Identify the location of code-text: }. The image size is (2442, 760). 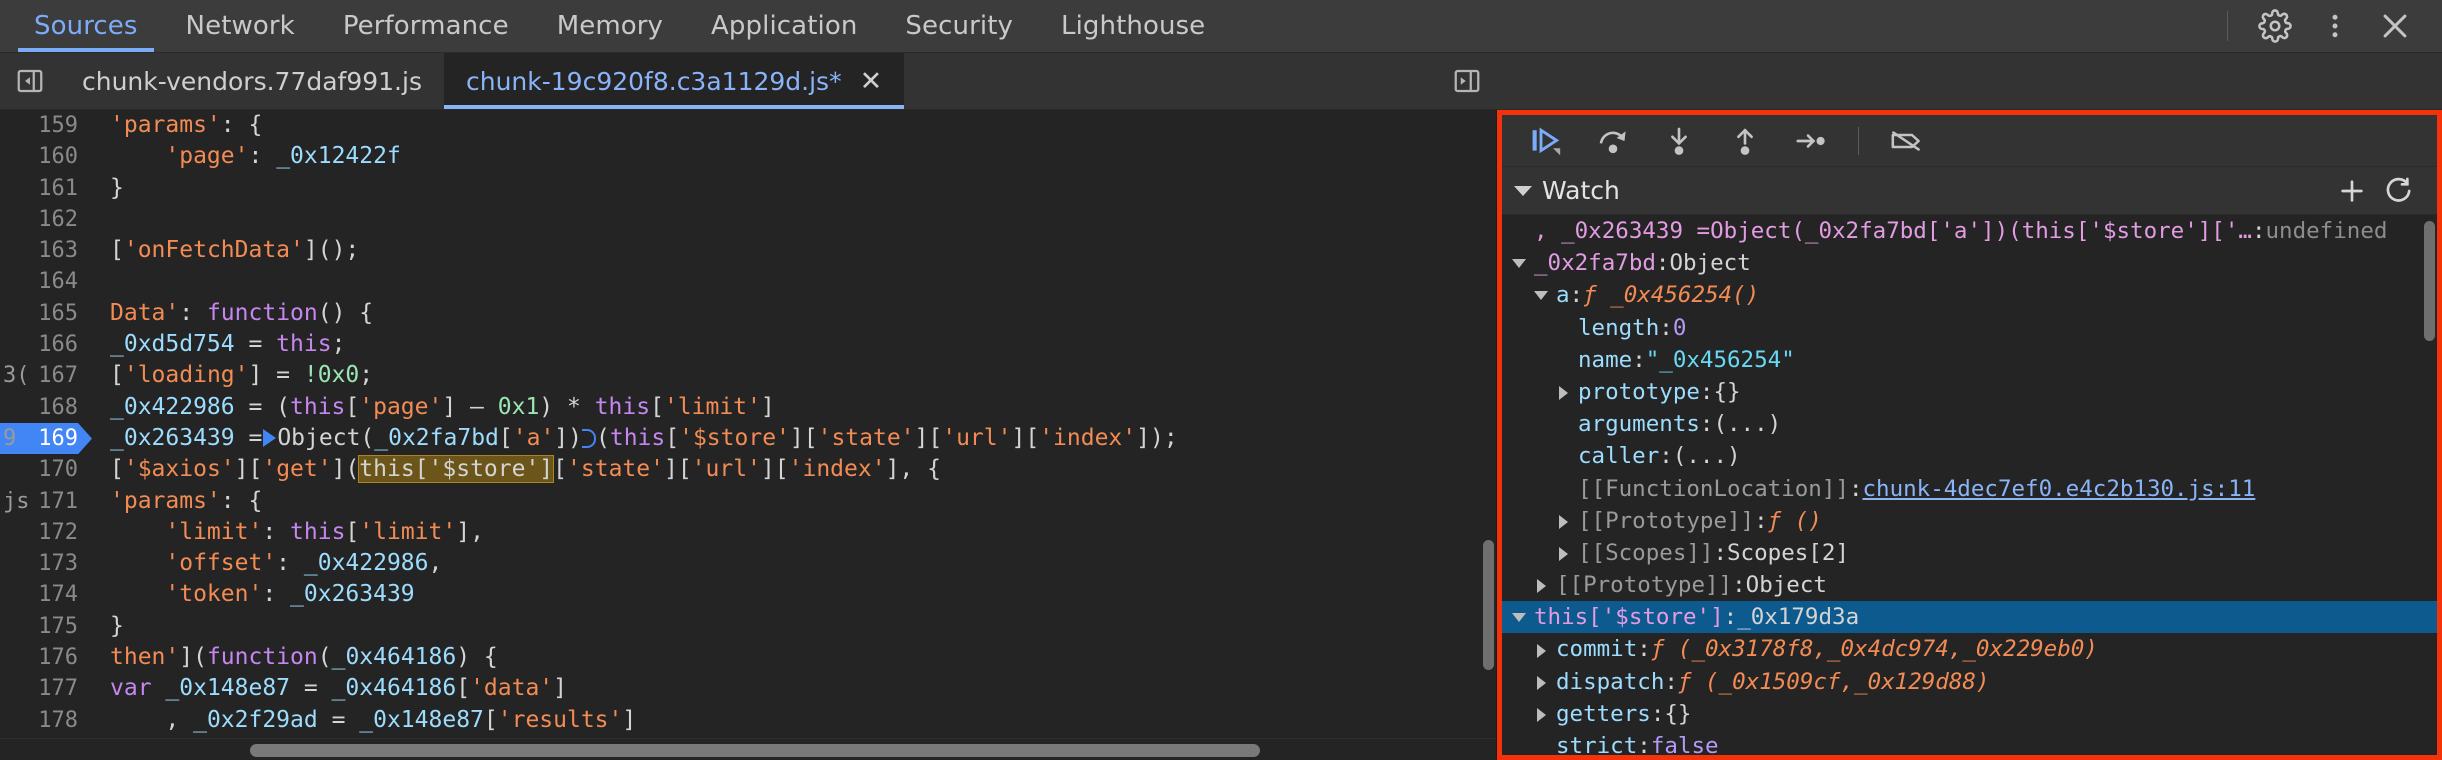
(108, 626).